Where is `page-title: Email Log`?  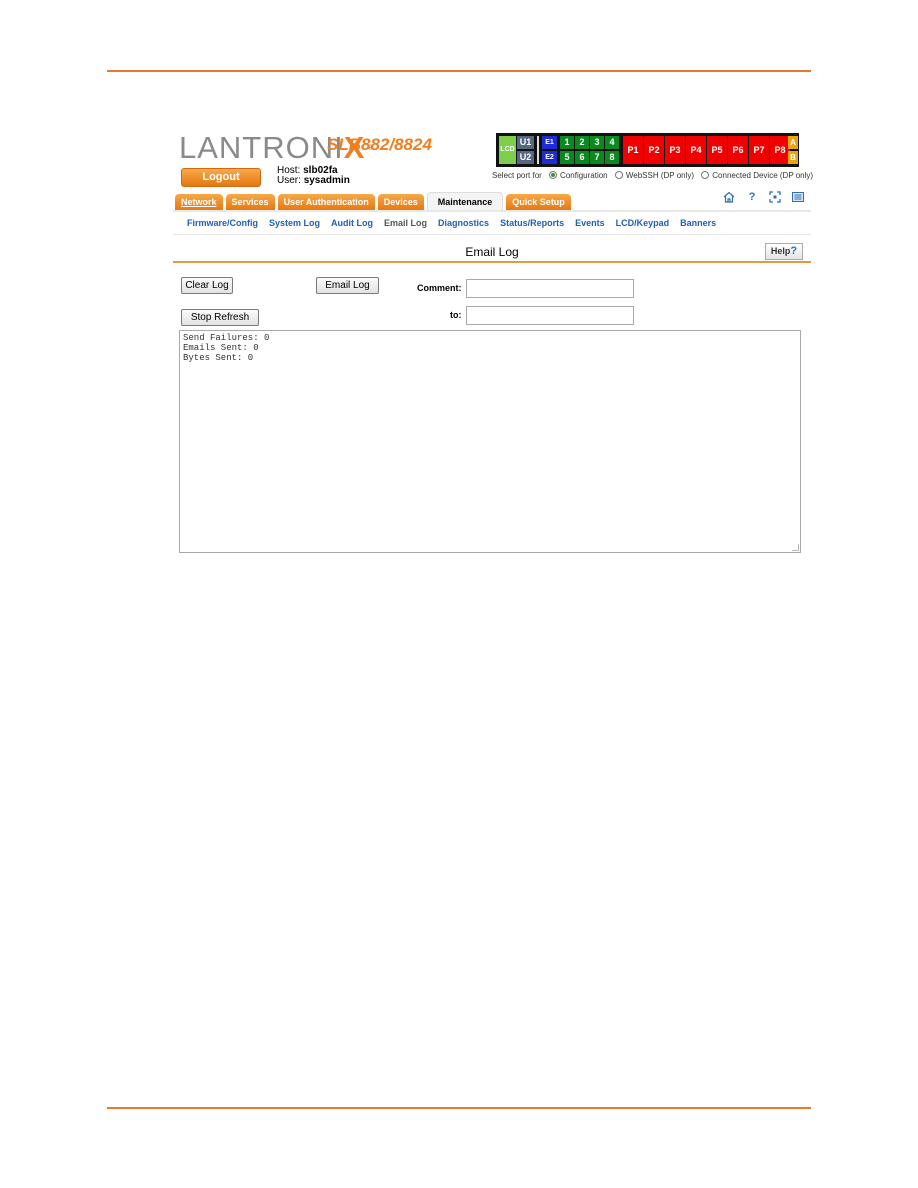
page-title: Email Log is located at coordinates (492, 252).